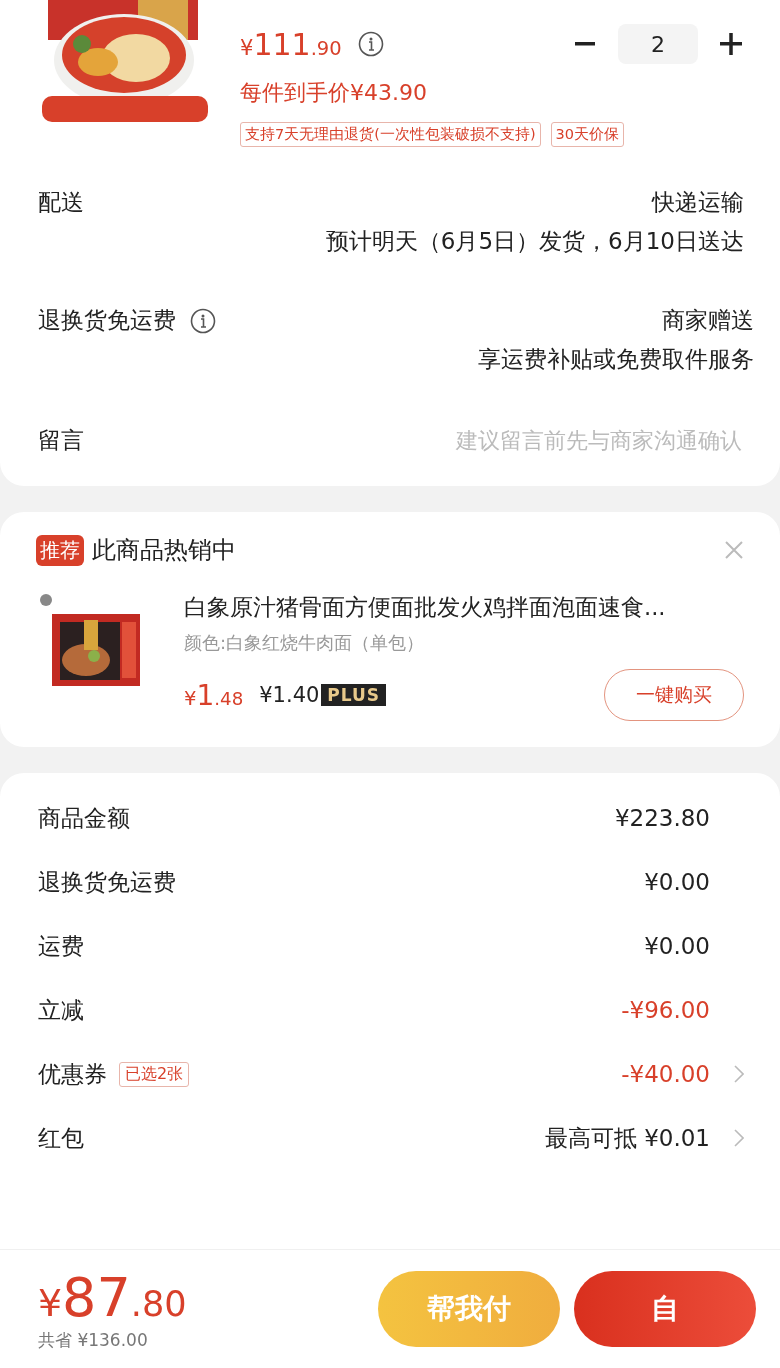 The image size is (780, 1368). What do you see at coordinates (107, 882) in the screenshot?
I see `summary-label: 退换货免运费` at bounding box center [107, 882].